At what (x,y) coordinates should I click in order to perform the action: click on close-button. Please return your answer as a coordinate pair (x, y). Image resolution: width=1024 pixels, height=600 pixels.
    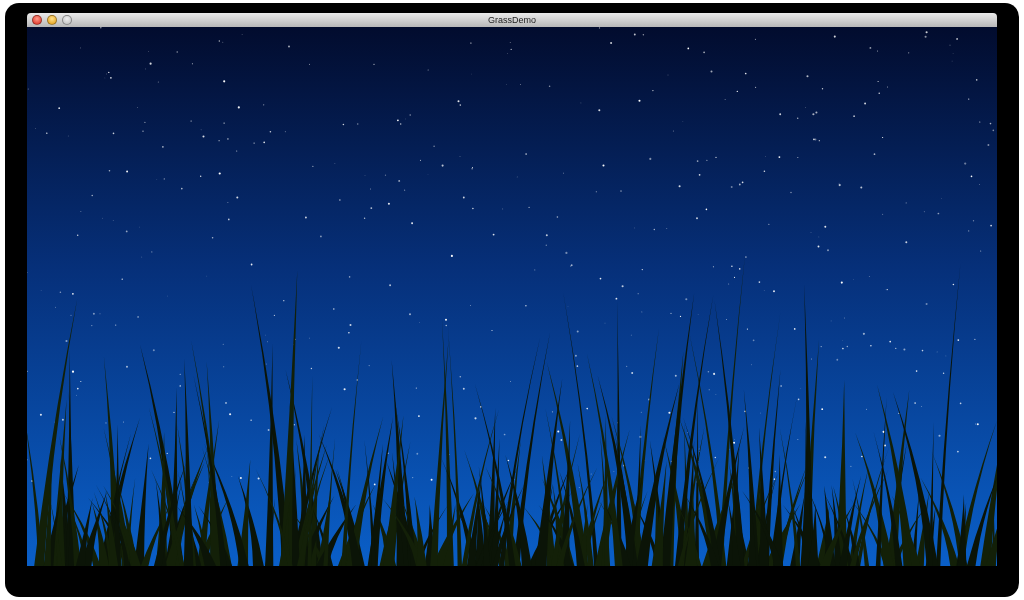
    Looking at the image, I should click on (37, 20).